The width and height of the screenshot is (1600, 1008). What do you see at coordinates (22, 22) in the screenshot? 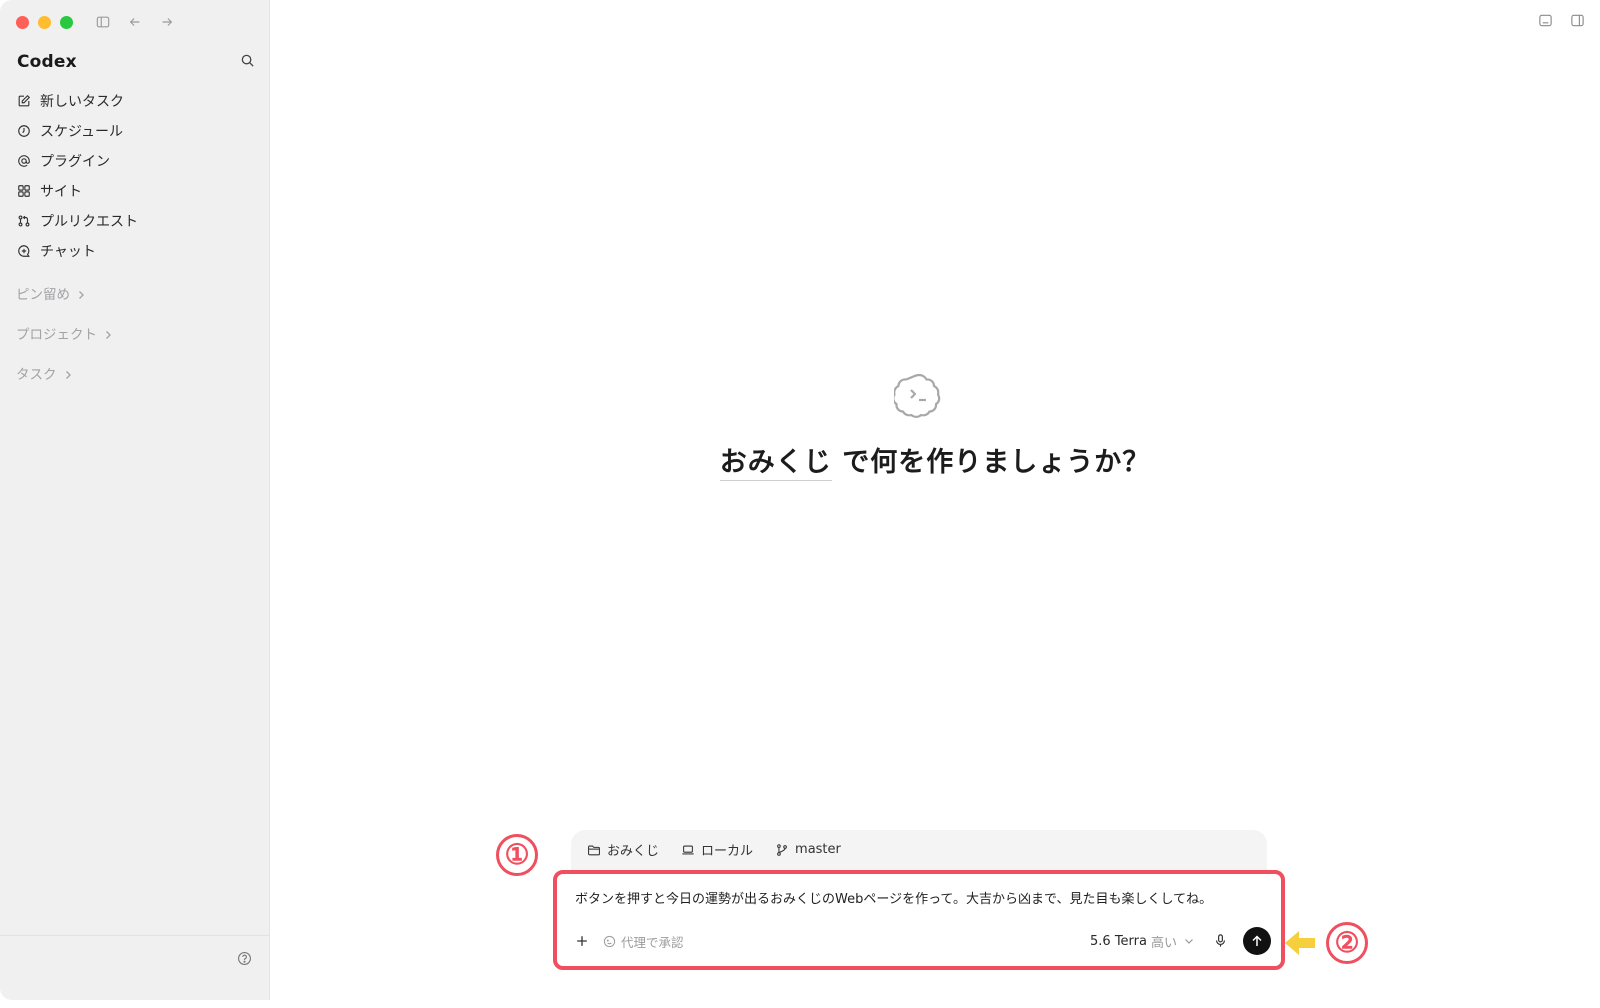
I see `close-window-button` at bounding box center [22, 22].